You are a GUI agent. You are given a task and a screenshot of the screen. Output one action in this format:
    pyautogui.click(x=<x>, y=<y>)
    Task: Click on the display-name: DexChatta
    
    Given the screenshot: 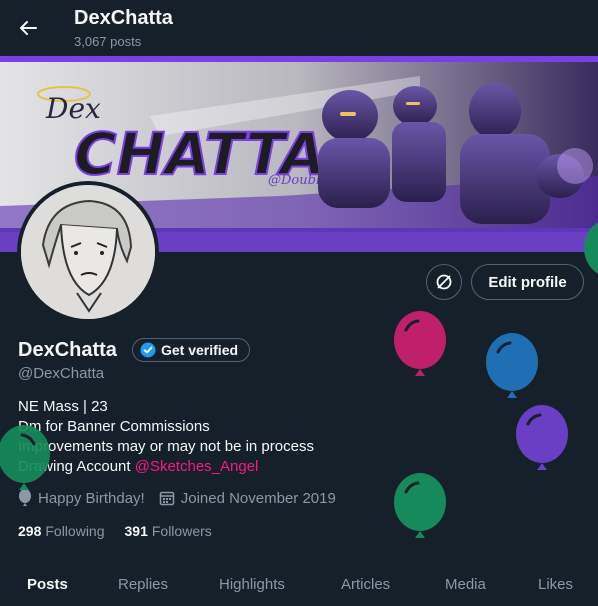 What is the action you would take?
    pyautogui.click(x=67, y=350)
    